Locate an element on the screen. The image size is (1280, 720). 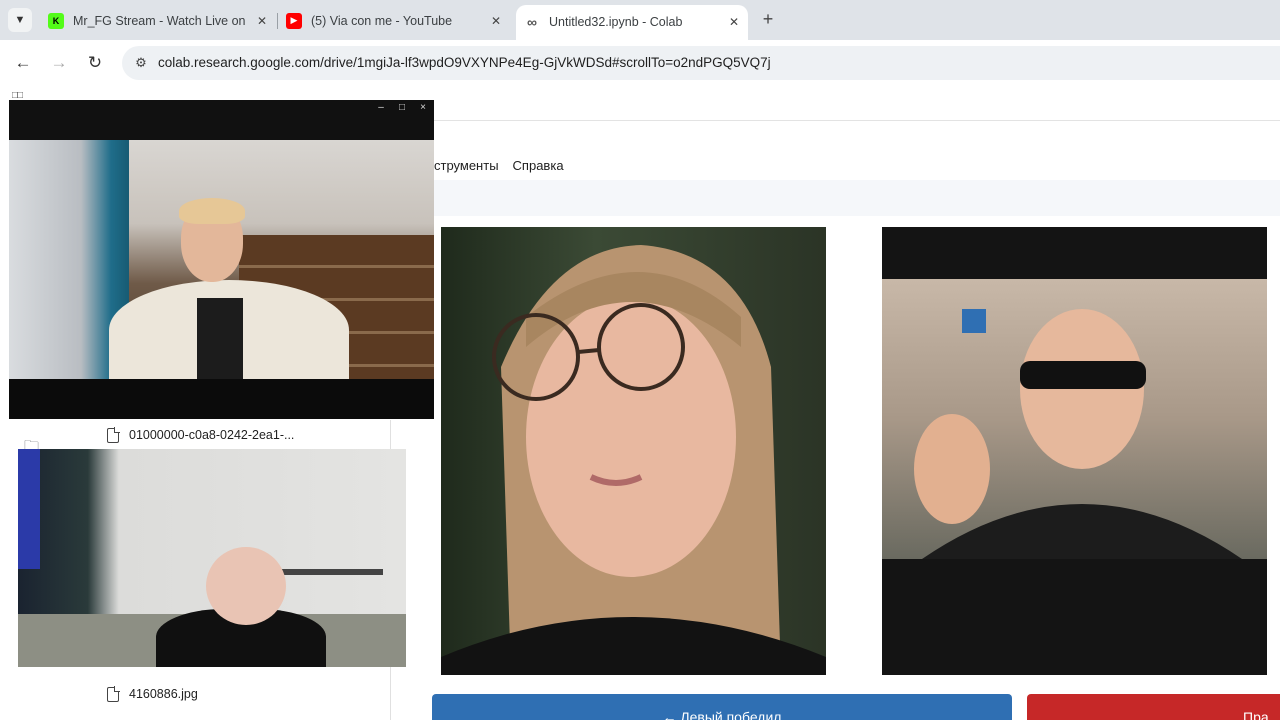
tab-kick-stream: K Mr_FG Stream - Watch Live on K ✕ is located at coordinates (159, 20).